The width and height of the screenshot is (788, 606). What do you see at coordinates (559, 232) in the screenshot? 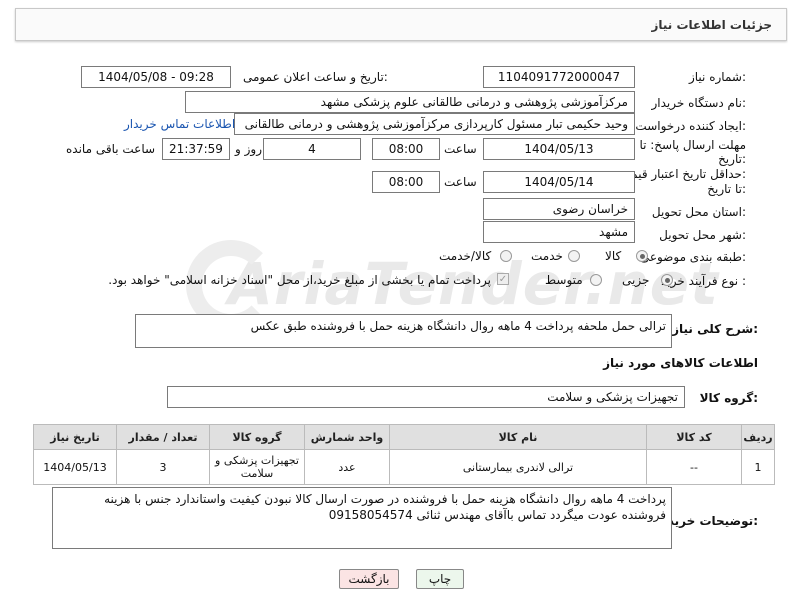
I see `city-field: مشهد` at bounding box center [559, 232].